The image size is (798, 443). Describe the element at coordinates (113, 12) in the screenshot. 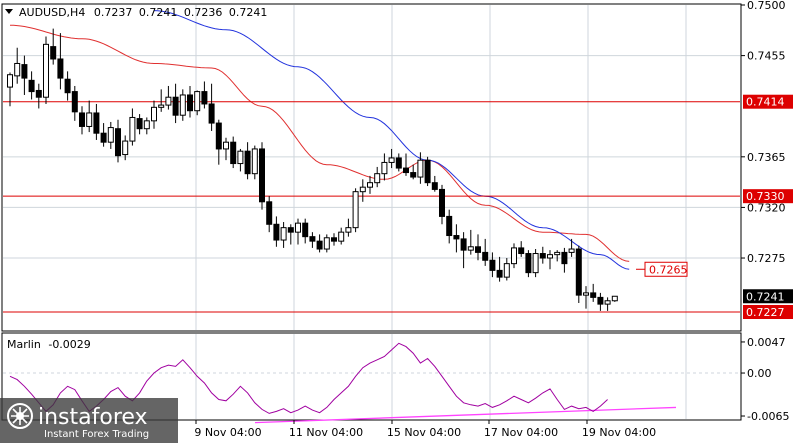

I see `open-value: 0.7237` at that location.